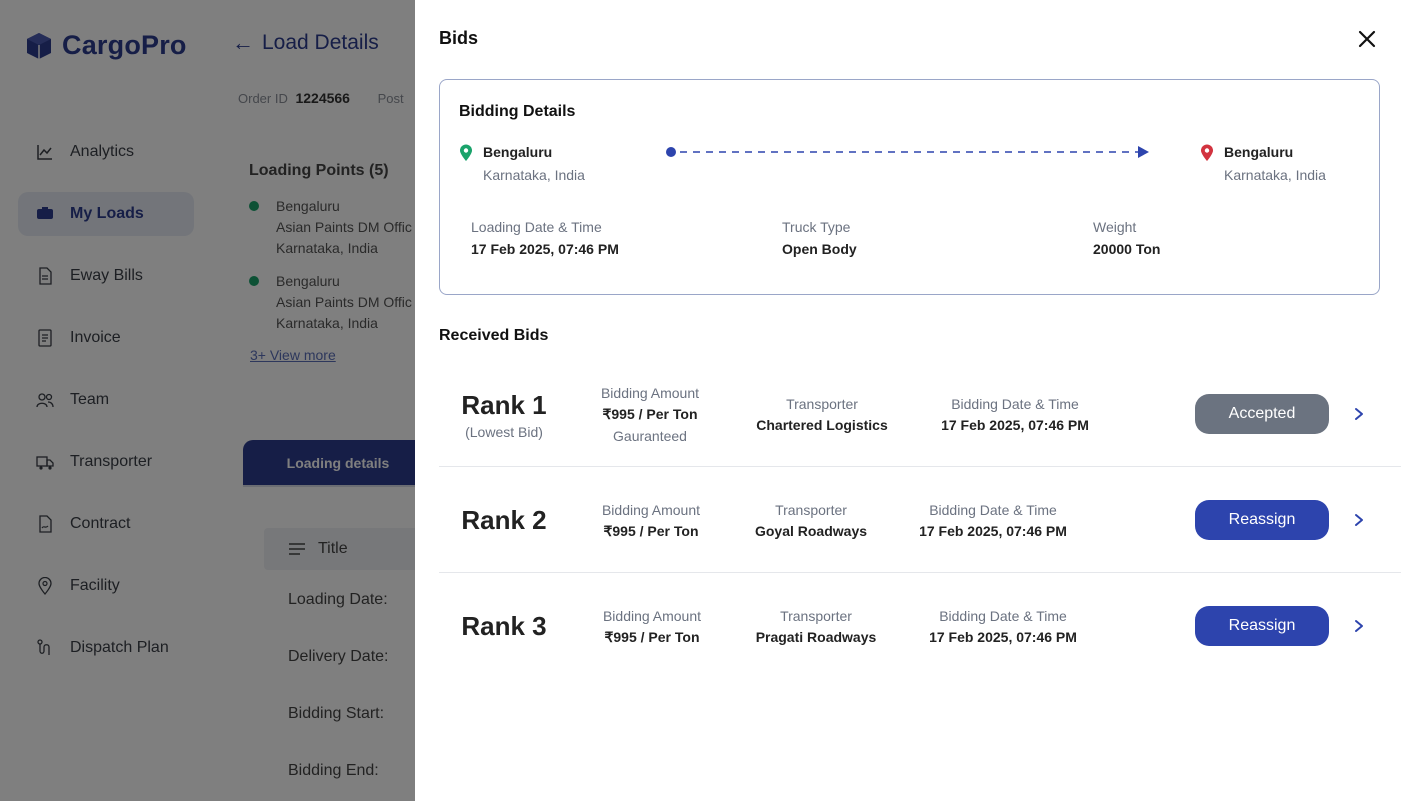 The image size is (1401, 801). I want to click on transporter-block: Transporter Chartered Logistics, so click(822, 414).